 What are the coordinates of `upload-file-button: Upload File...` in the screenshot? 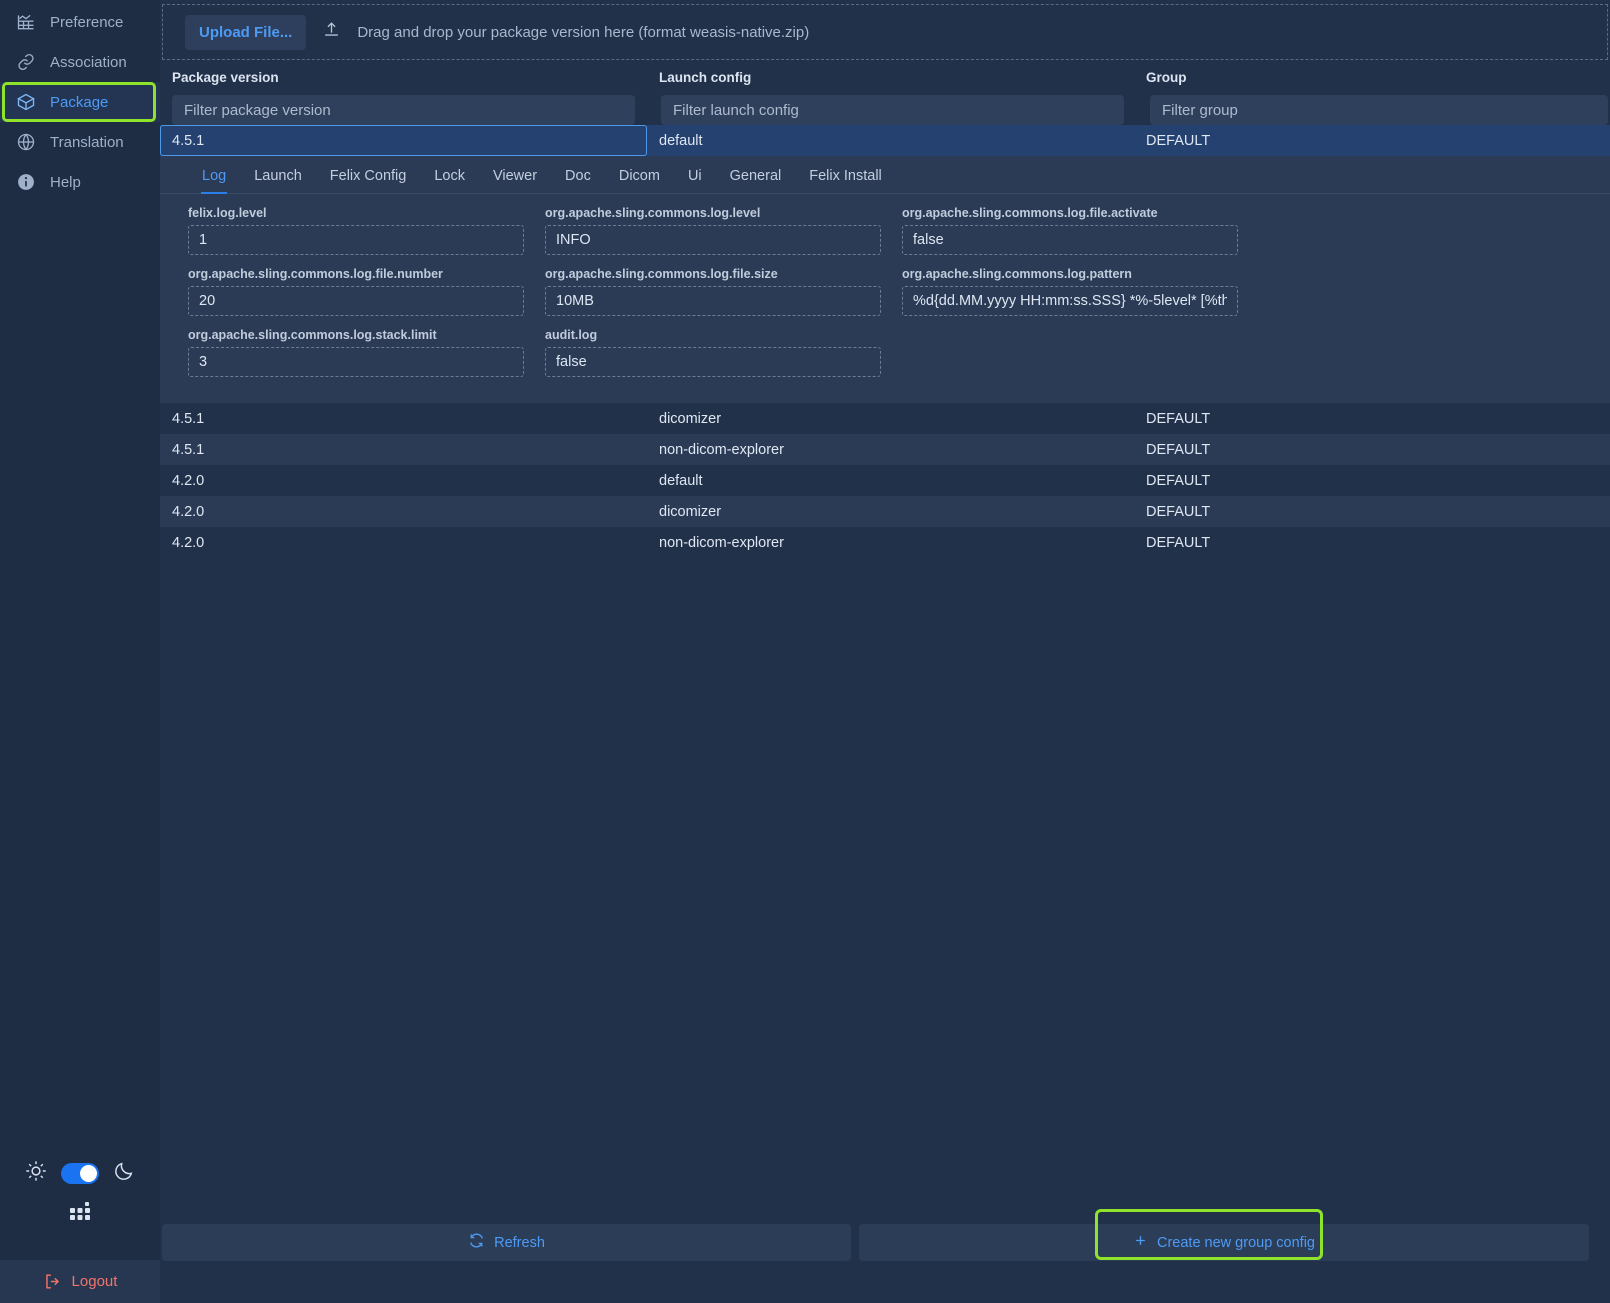 It's located at (246, 32).